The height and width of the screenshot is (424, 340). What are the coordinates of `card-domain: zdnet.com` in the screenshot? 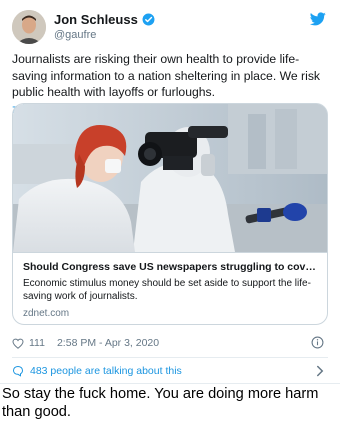 It's located at (46, 313).